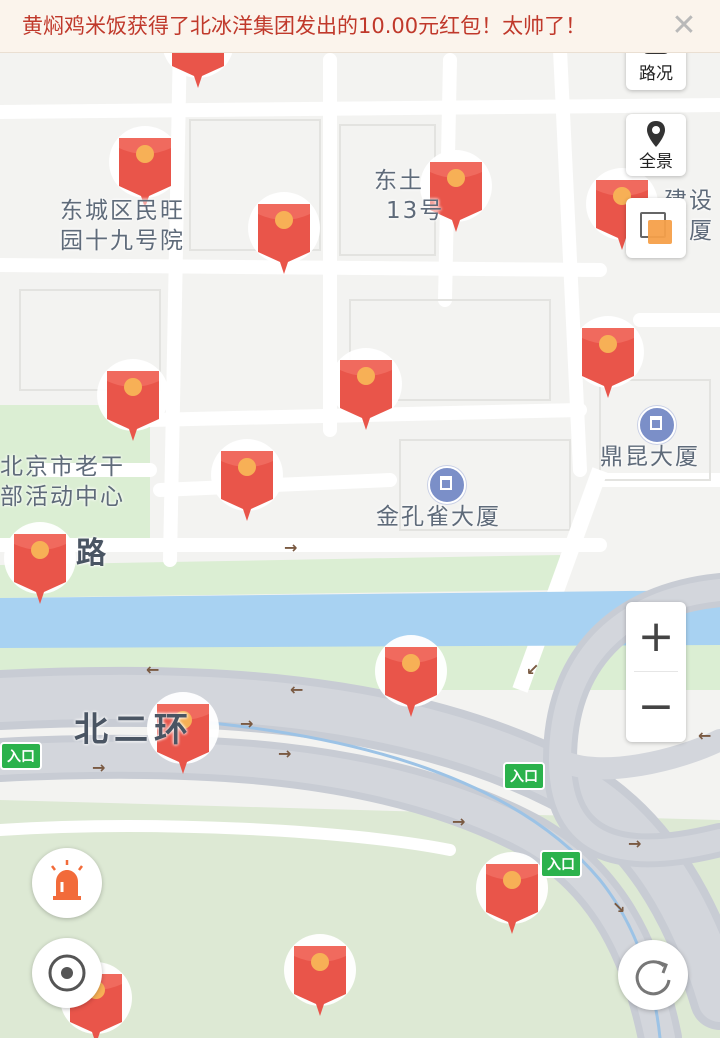 This screenshot has width=720, height=1038. What do you see at coordinates (92, 553) in the screenshot?
I see `label-road: 路` at bounding box center [92, 553].